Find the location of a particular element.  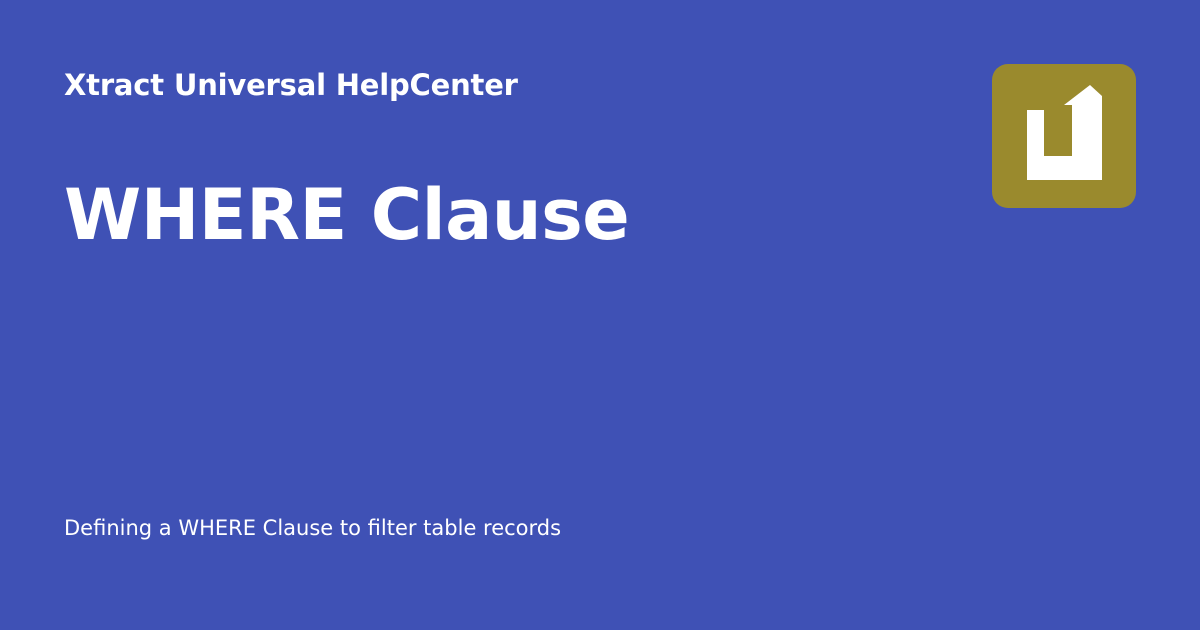

xtract-universal-logo-icon is located at coordinates (1064, 136).